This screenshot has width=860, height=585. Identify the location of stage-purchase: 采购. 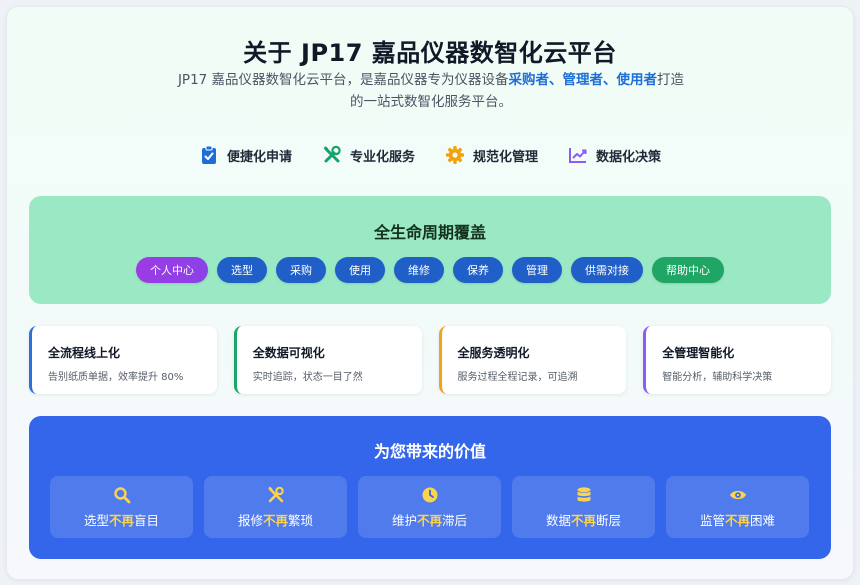
(301, 270).